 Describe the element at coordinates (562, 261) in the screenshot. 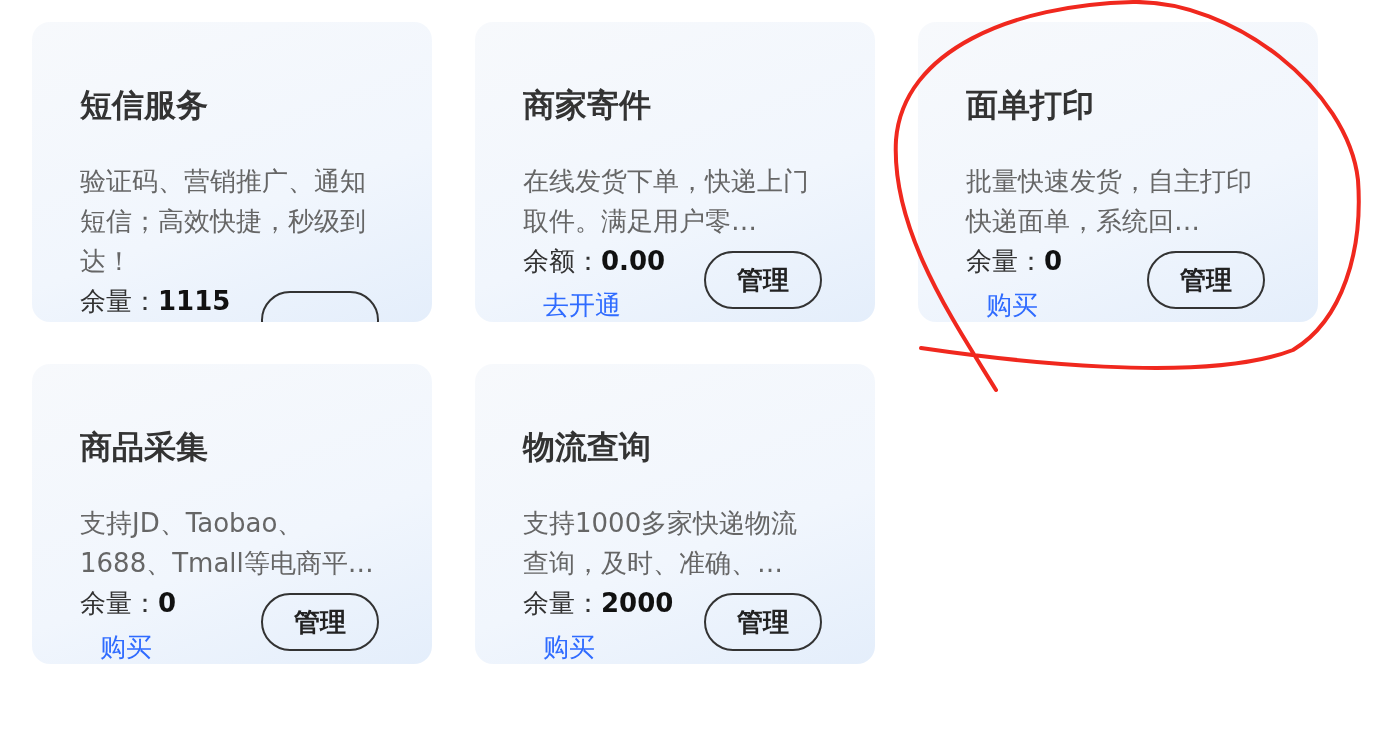

I see `amount-label: 余额：` at that location.